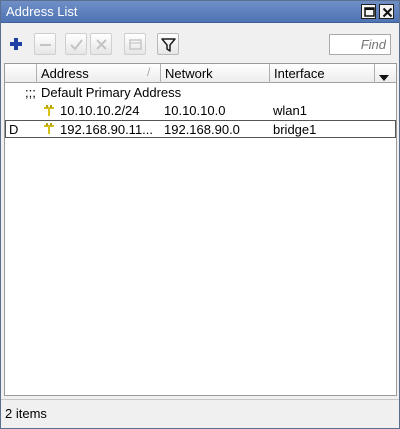 This screenshot has width=400, height=429. I want to click on plus-icon, so click(16, 44).